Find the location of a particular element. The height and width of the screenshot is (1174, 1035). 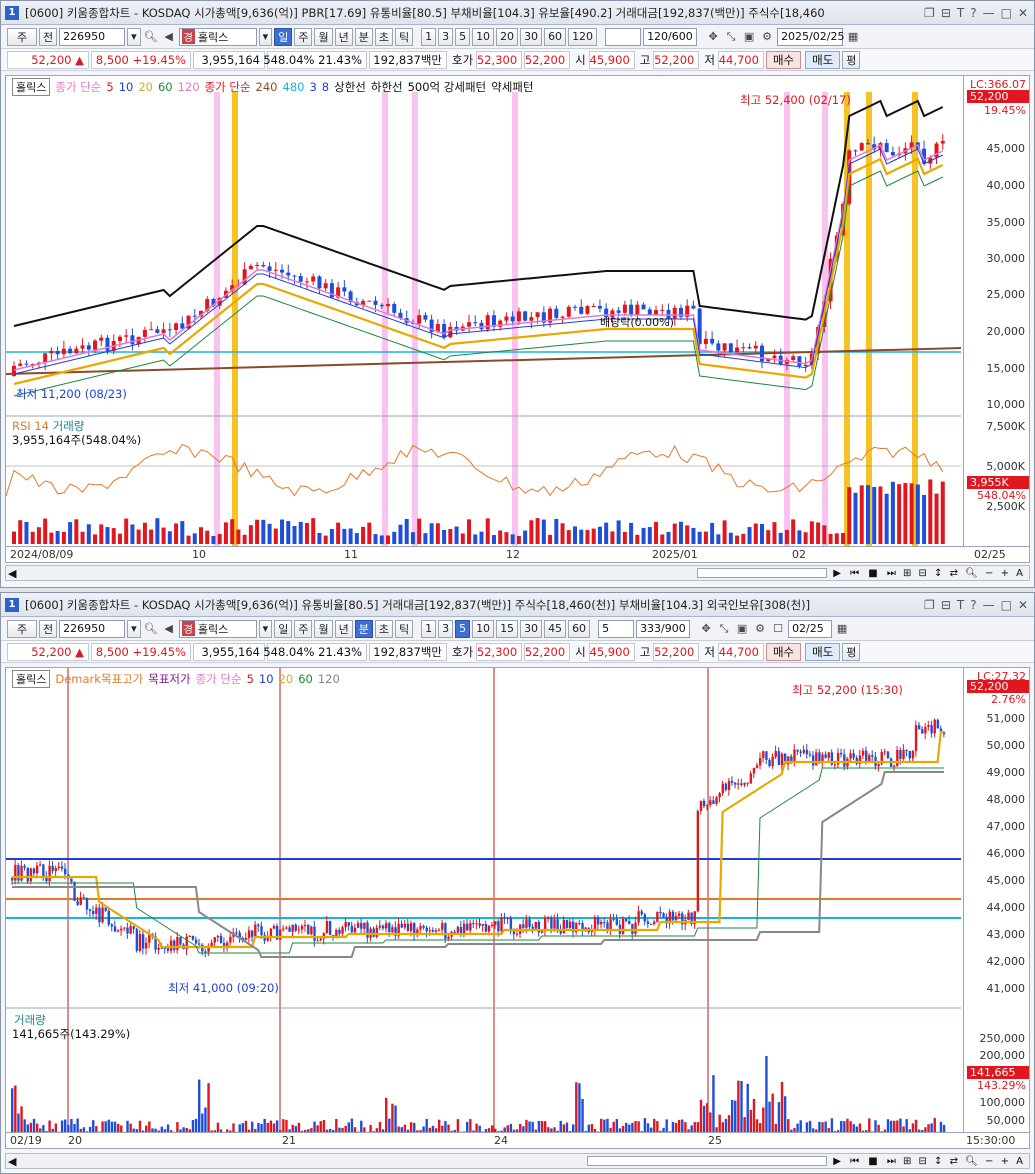

date-input: 2025/02/25 is located at coordinates (810, 36).